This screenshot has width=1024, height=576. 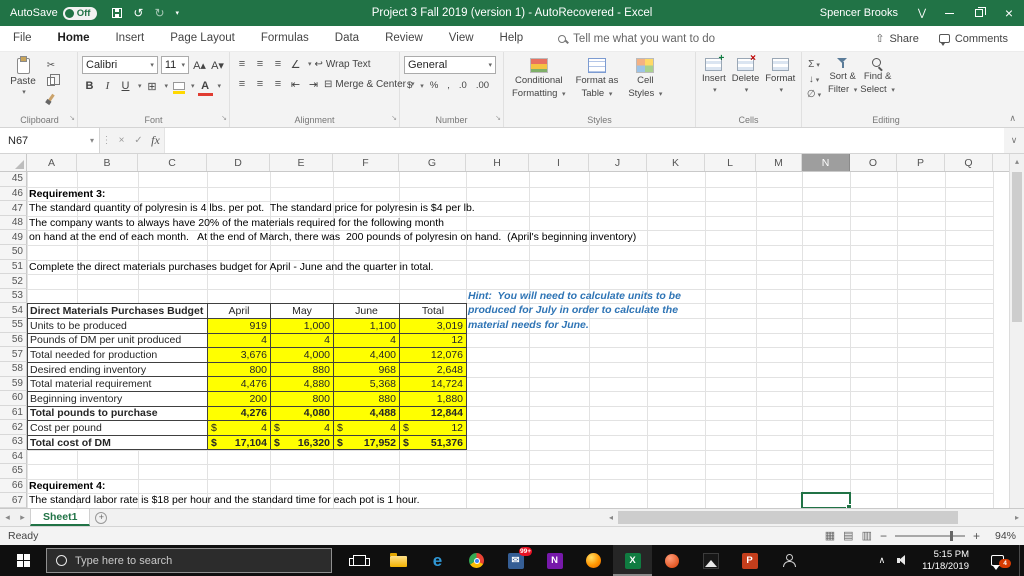 I want to click on name-box-dropdown-icon: ▾, so click(x=92, y=140).